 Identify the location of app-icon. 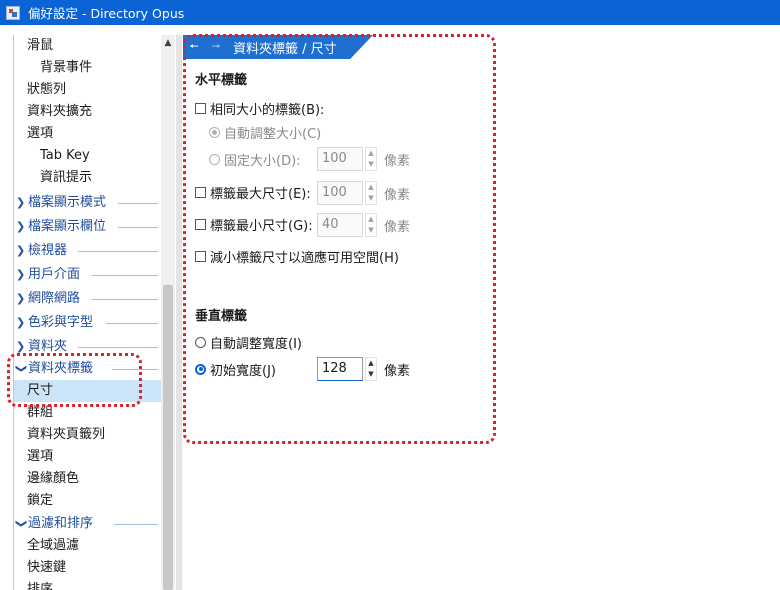
(13, 12).